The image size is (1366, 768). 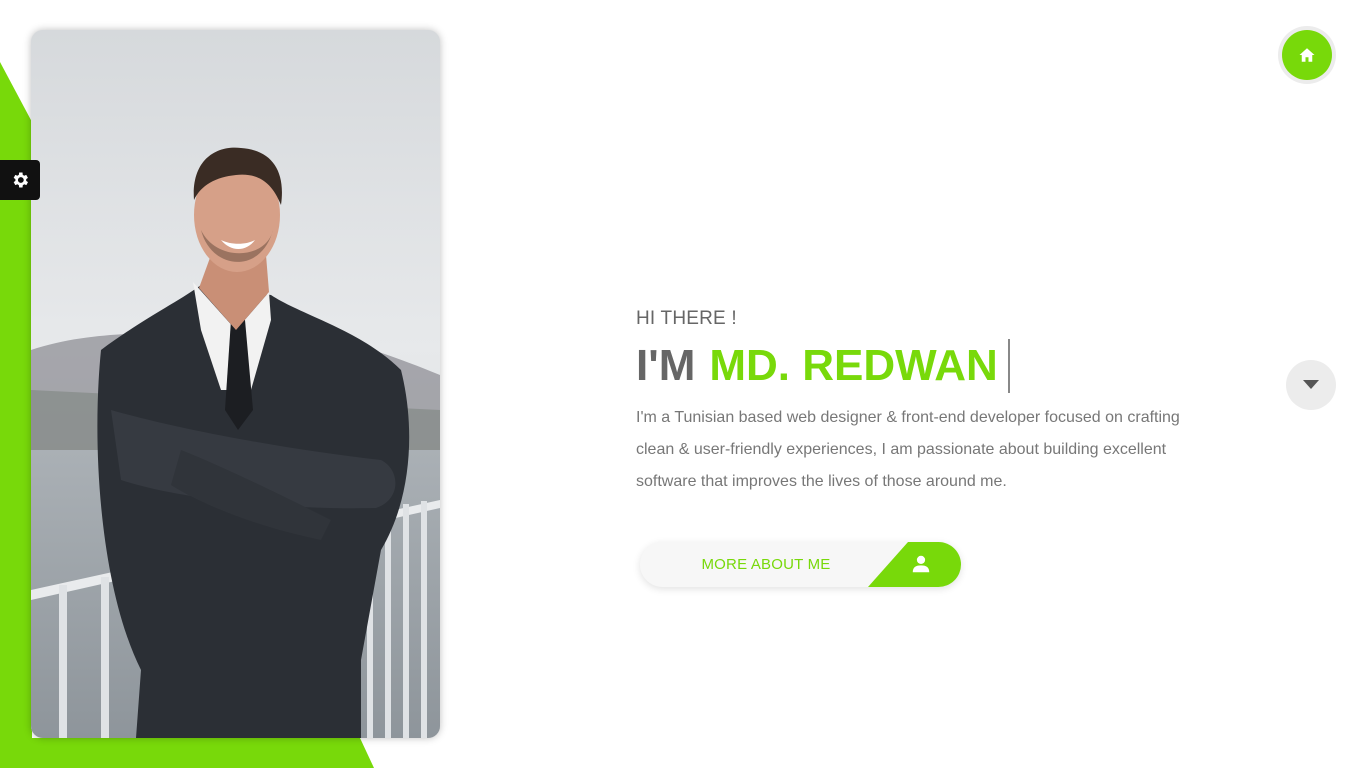 I want to click on home-icon, so click(x=1307, y=55).